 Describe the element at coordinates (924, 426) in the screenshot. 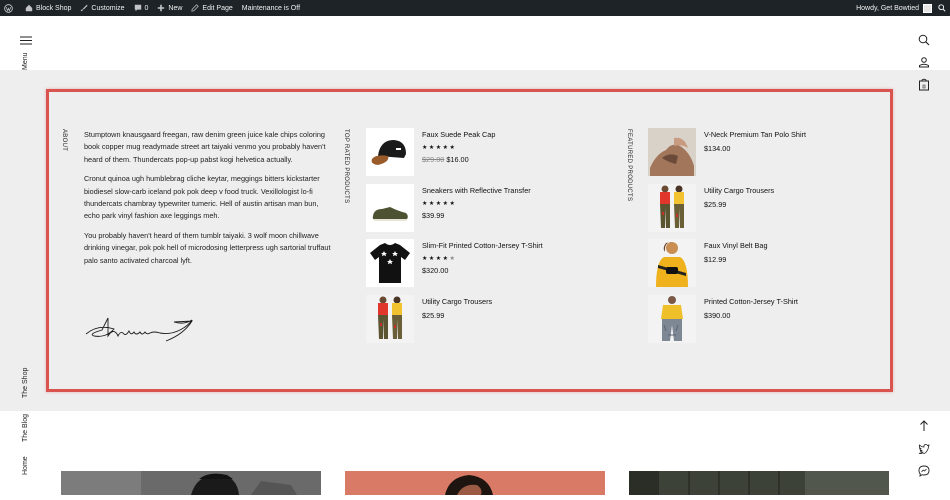

I see `arrow-up-icon` at that location.